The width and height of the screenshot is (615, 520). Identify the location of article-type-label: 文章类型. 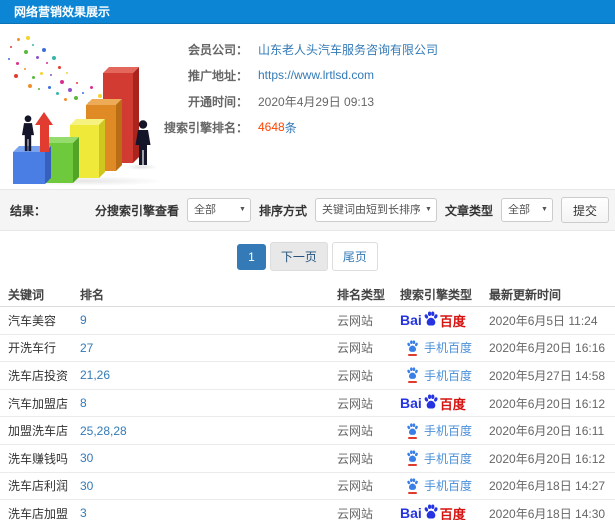
(468, 210).